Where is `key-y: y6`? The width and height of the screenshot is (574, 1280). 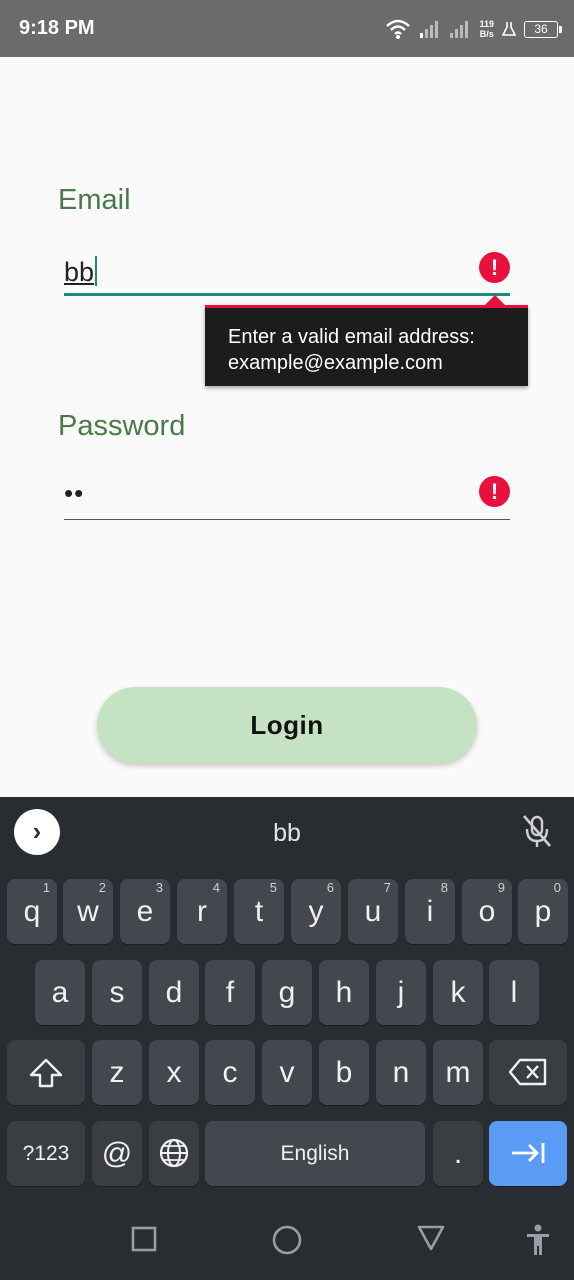
key-y: y6 is located at coordinates (316, 911).